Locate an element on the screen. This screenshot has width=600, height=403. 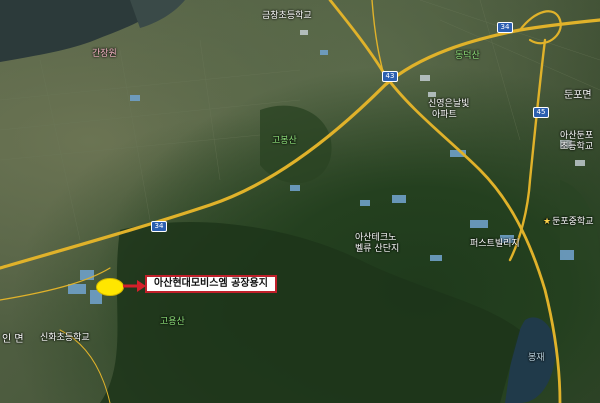
label-middle-school: ★둔포중학교 is located at coordinates (568, 220).